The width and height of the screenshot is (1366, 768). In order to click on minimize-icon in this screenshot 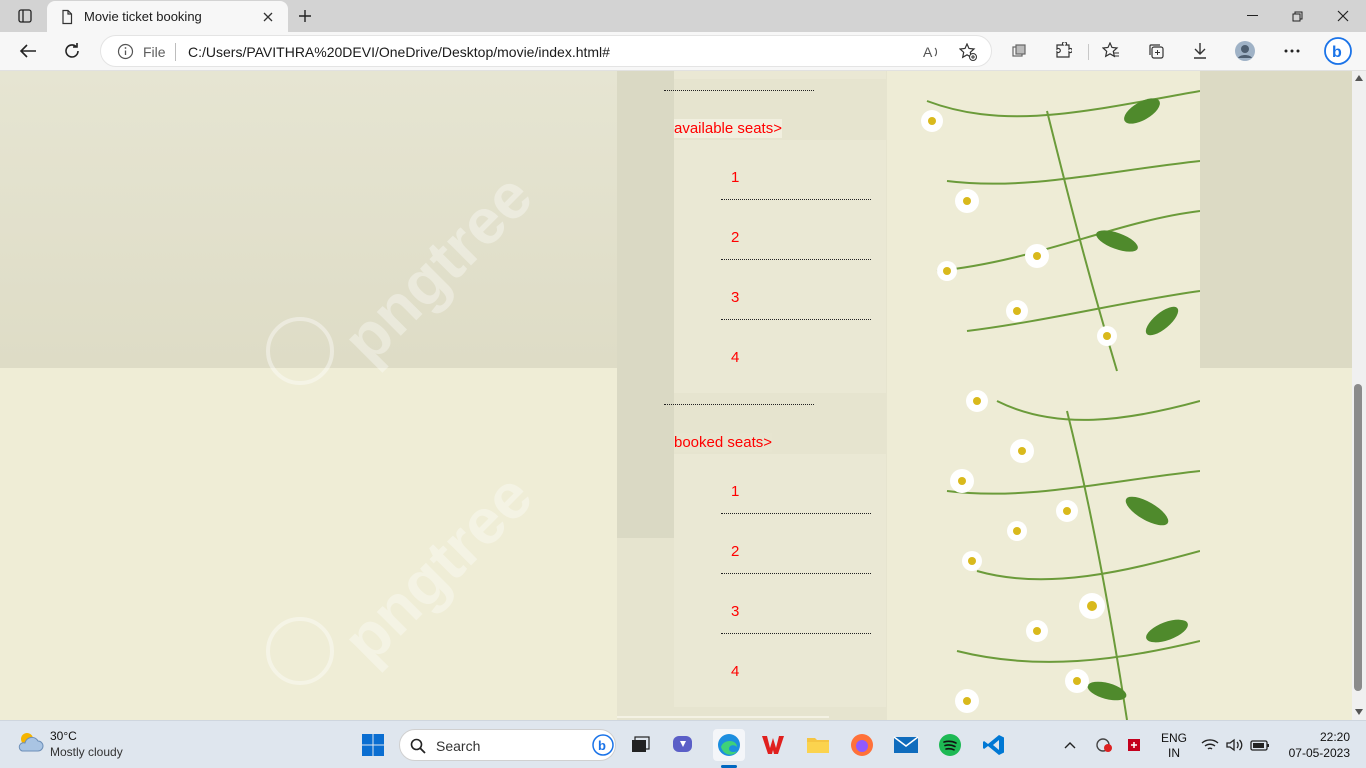, I will do `click(1252, 16)`.